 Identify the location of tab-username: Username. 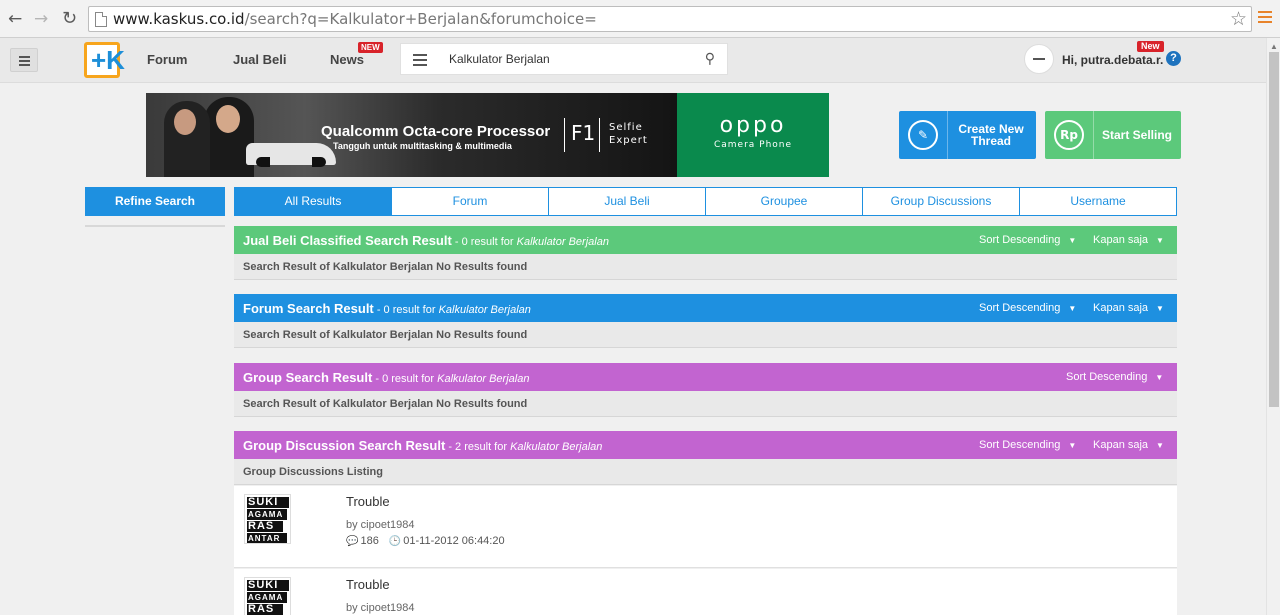
(1098, 201).